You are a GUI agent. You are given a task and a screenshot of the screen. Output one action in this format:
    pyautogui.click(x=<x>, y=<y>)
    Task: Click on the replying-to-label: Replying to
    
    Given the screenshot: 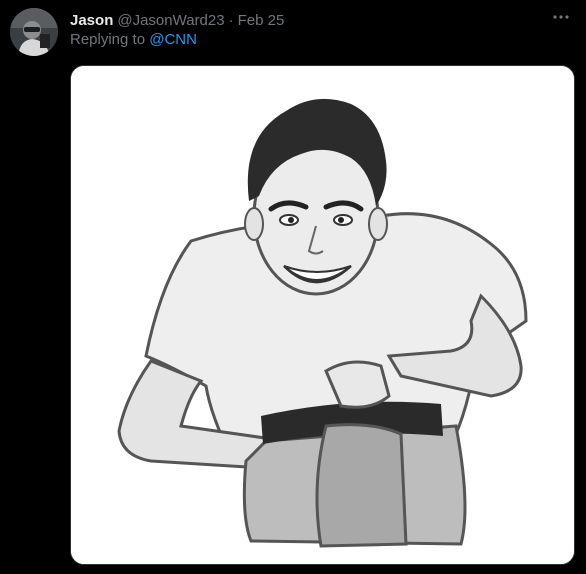 What is the action you would take?
    pyautogui.click(x=110, y=39)
    